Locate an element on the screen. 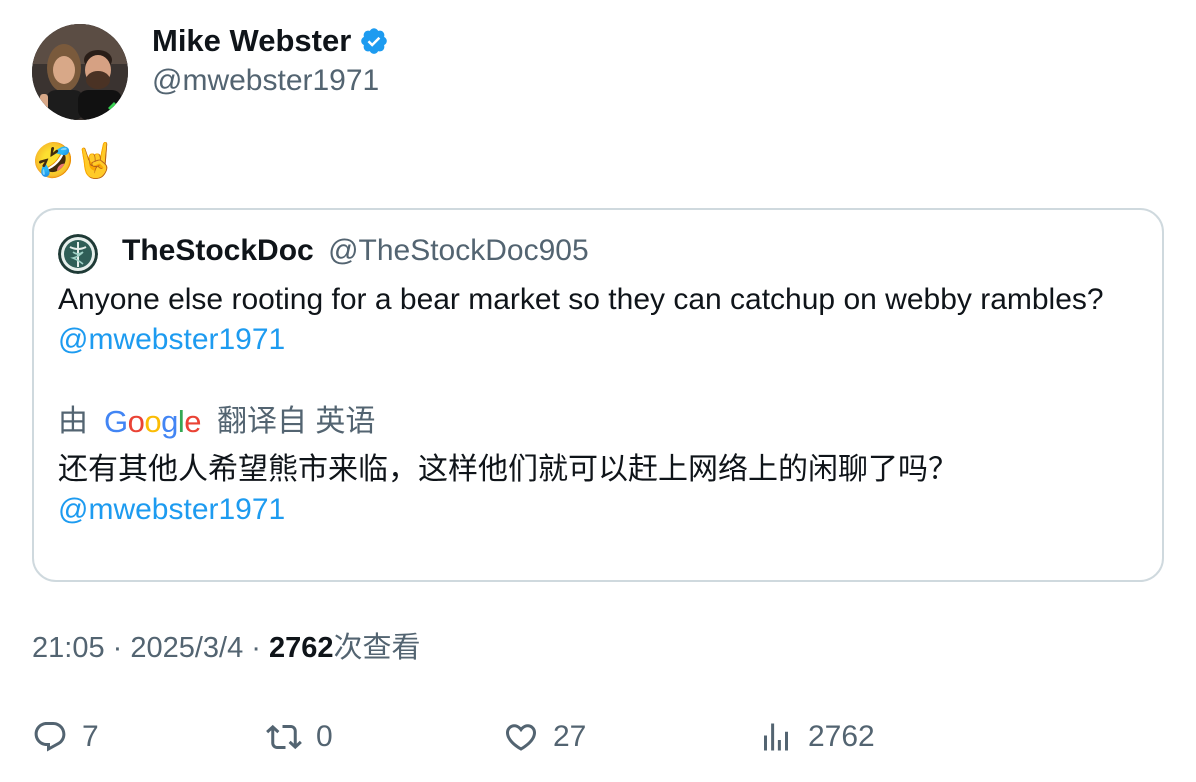 Image resolution: width=1196 pixels, height=782 pixels. quoted-author-name: TheStockDoc is located at coordinates (218, 250).